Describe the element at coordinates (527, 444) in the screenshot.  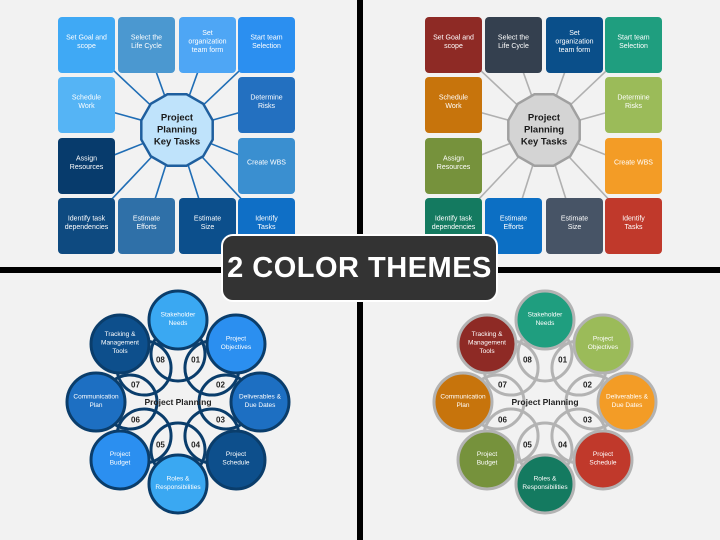
I see `step-number: 05` at that location.